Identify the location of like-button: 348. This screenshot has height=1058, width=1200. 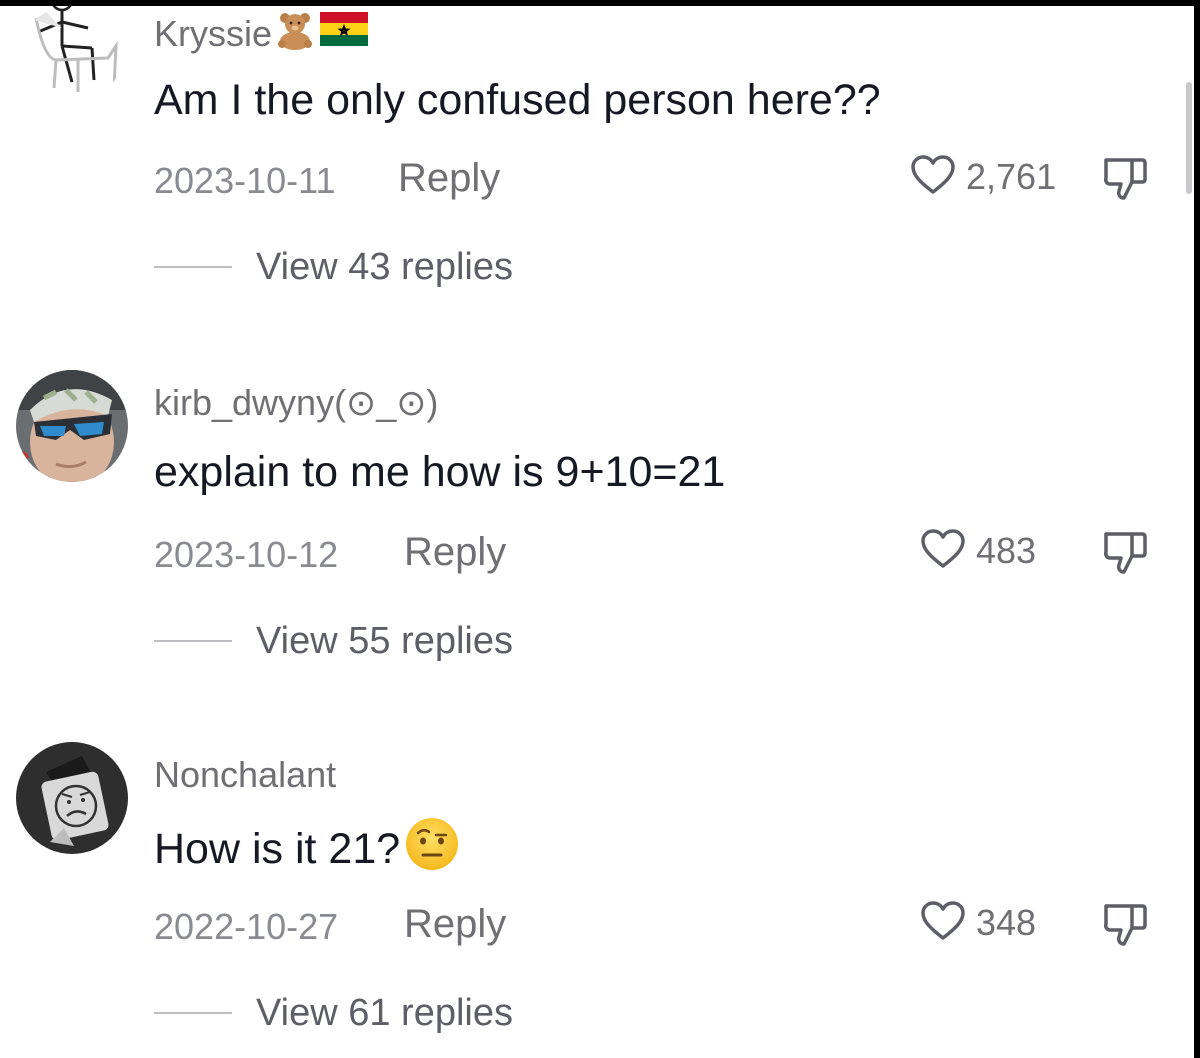
(978, 923).